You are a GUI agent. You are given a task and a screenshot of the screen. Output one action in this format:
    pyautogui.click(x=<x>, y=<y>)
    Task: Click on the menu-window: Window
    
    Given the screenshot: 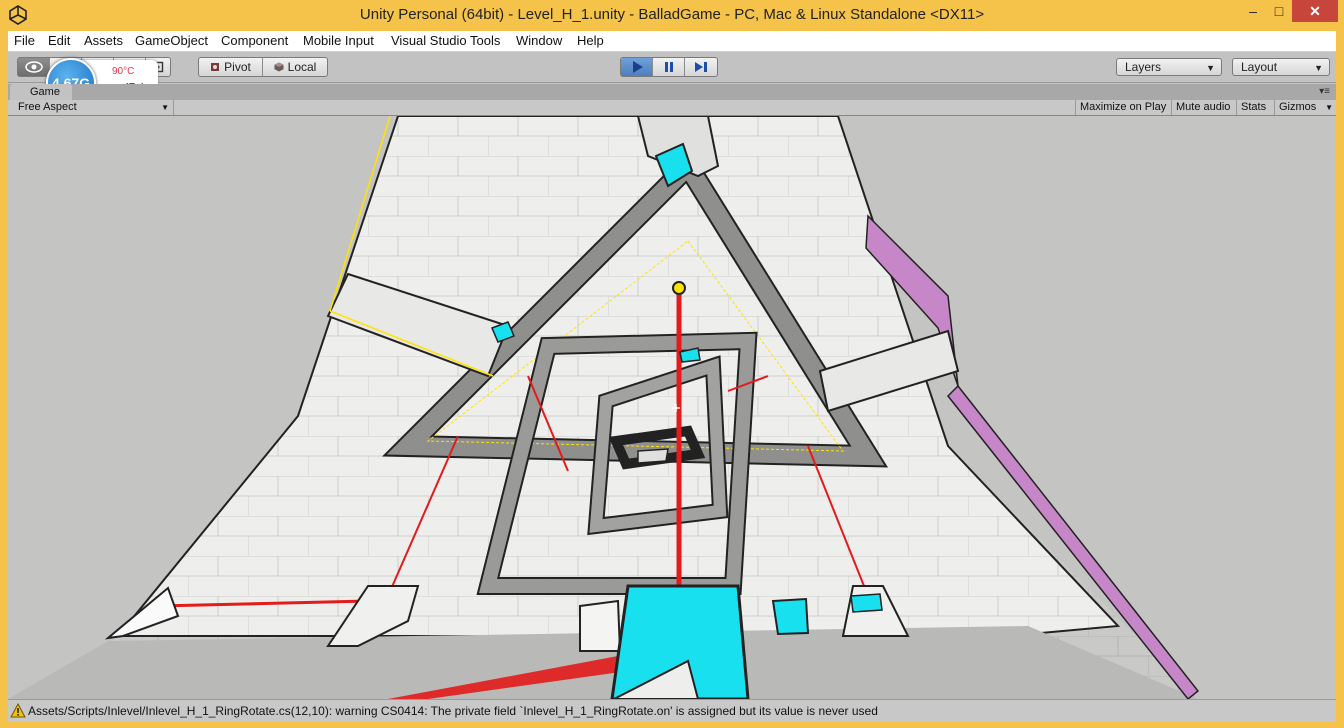 What is the action you would take?
    pyautogui.click(x=539, y=40)
    